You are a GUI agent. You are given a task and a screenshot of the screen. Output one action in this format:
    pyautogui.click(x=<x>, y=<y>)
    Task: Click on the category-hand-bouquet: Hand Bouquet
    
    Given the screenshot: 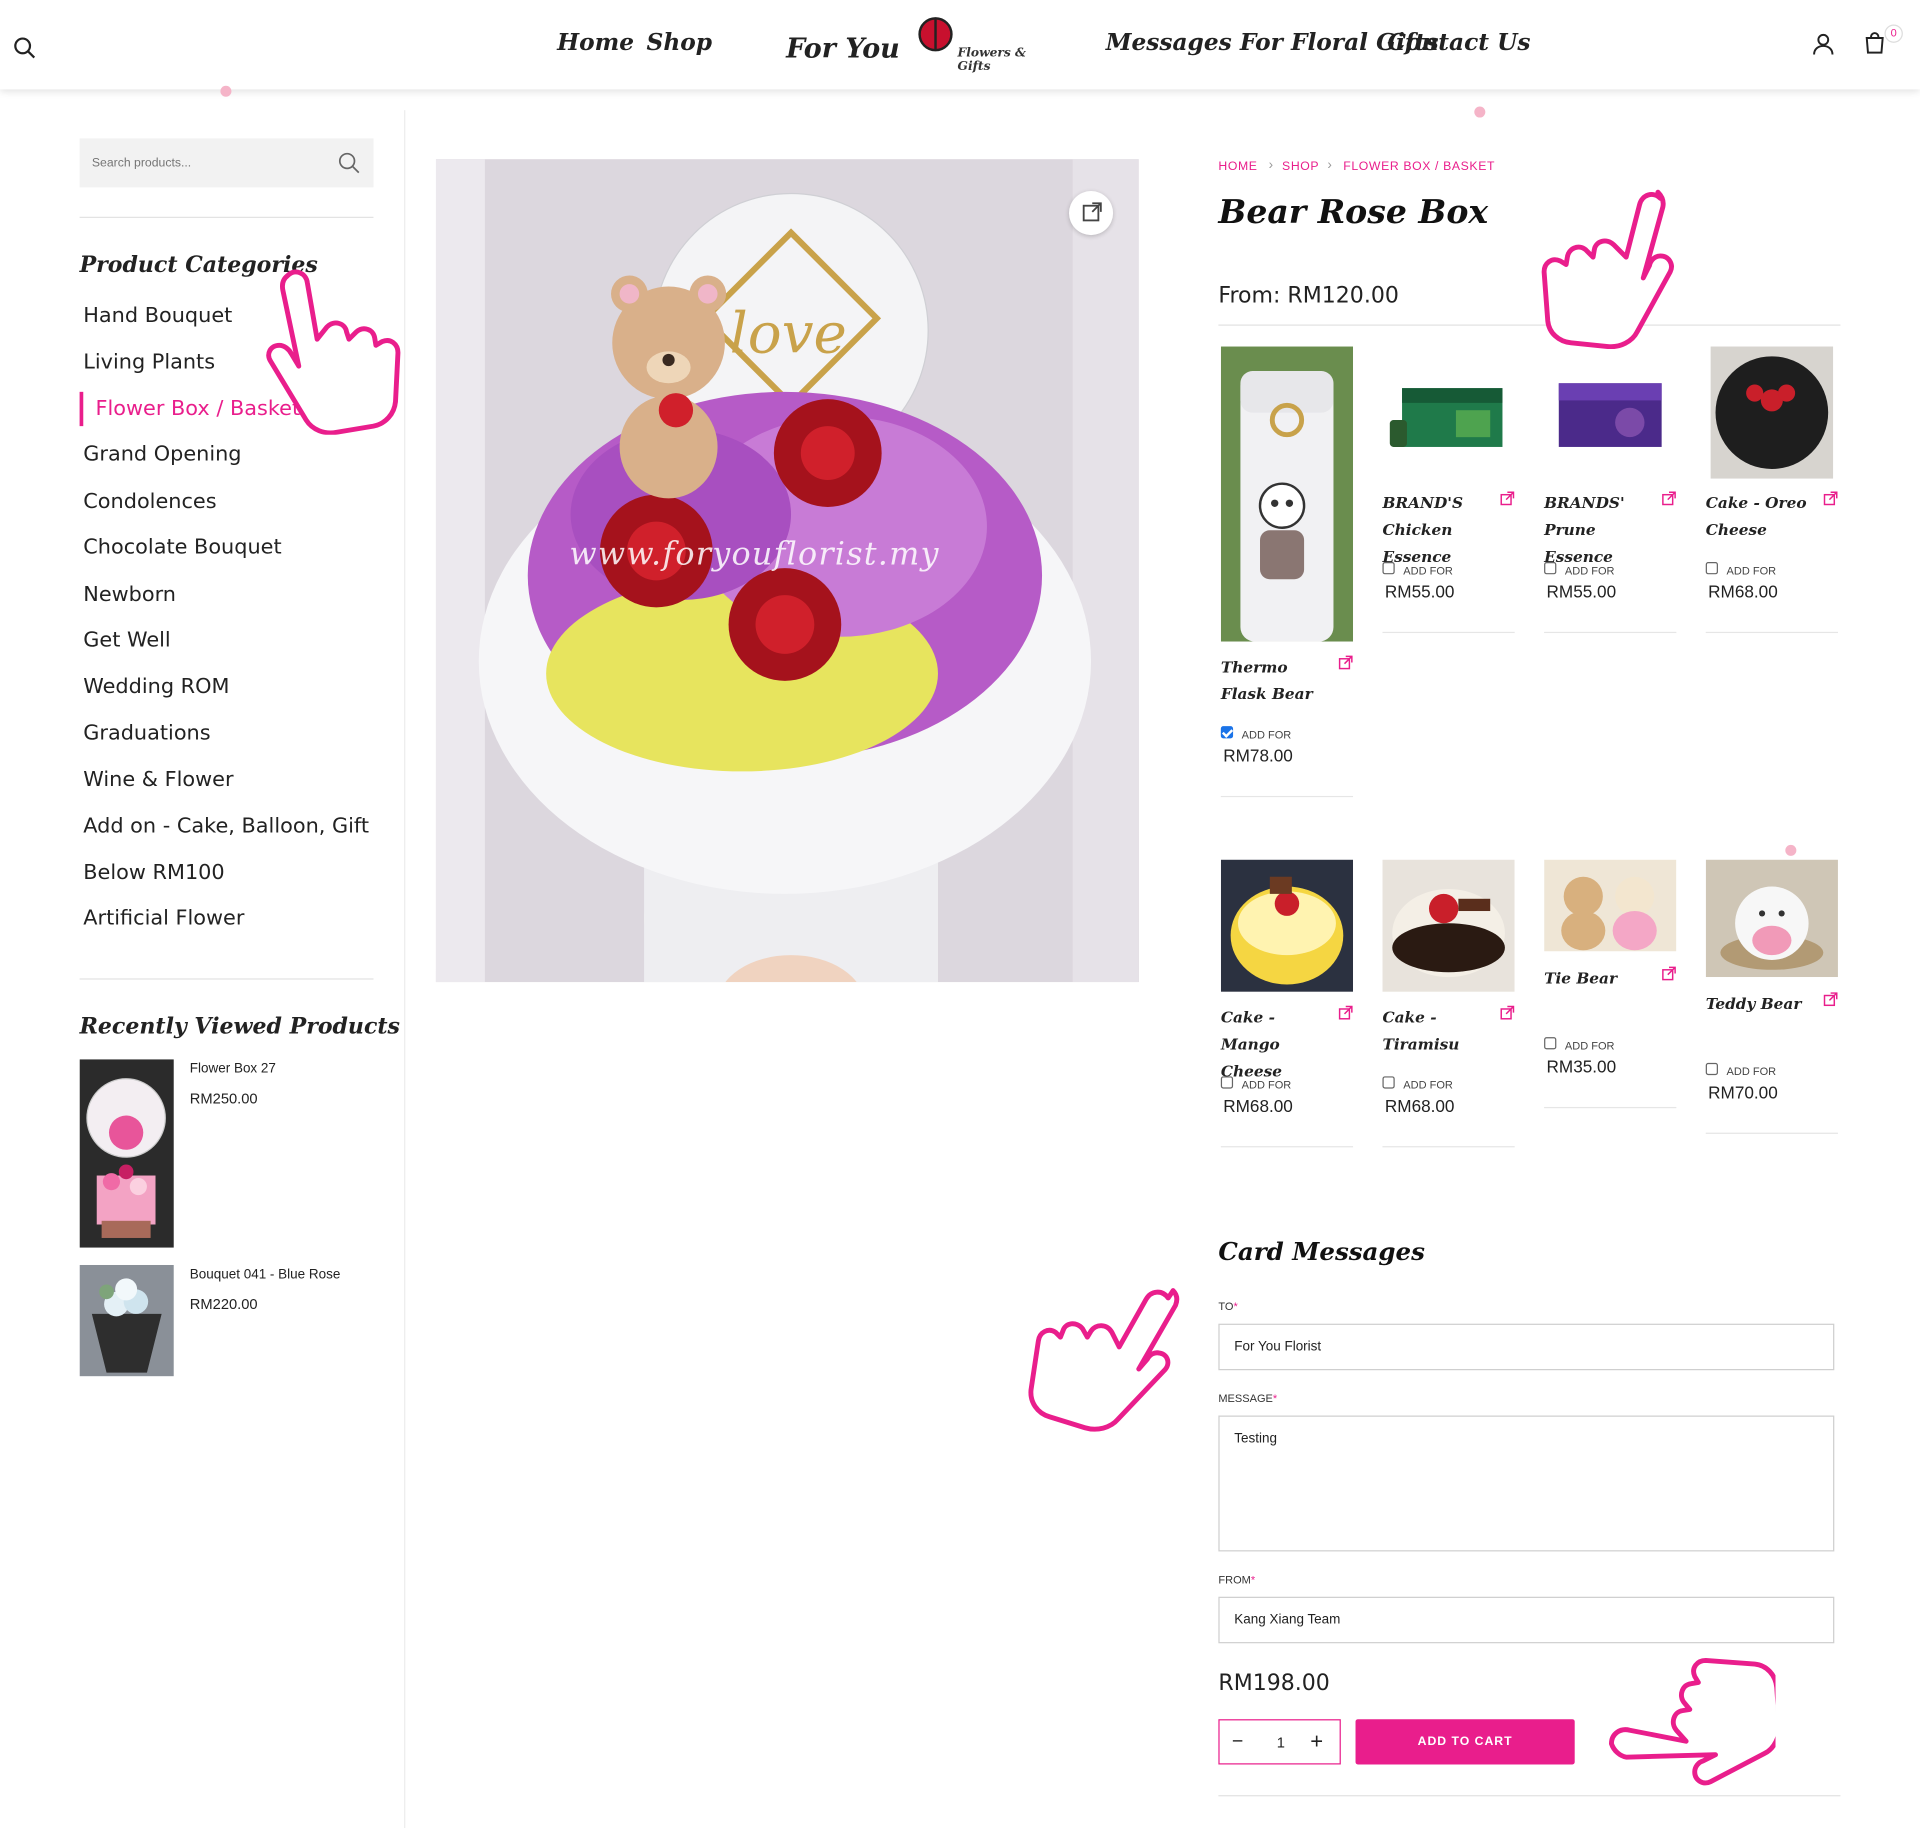 What is the action you would take?
    pyautogui.click(x=157, y=316)
    